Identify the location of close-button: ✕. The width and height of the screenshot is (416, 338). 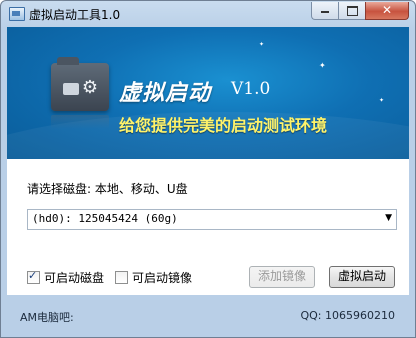
(387, 11).